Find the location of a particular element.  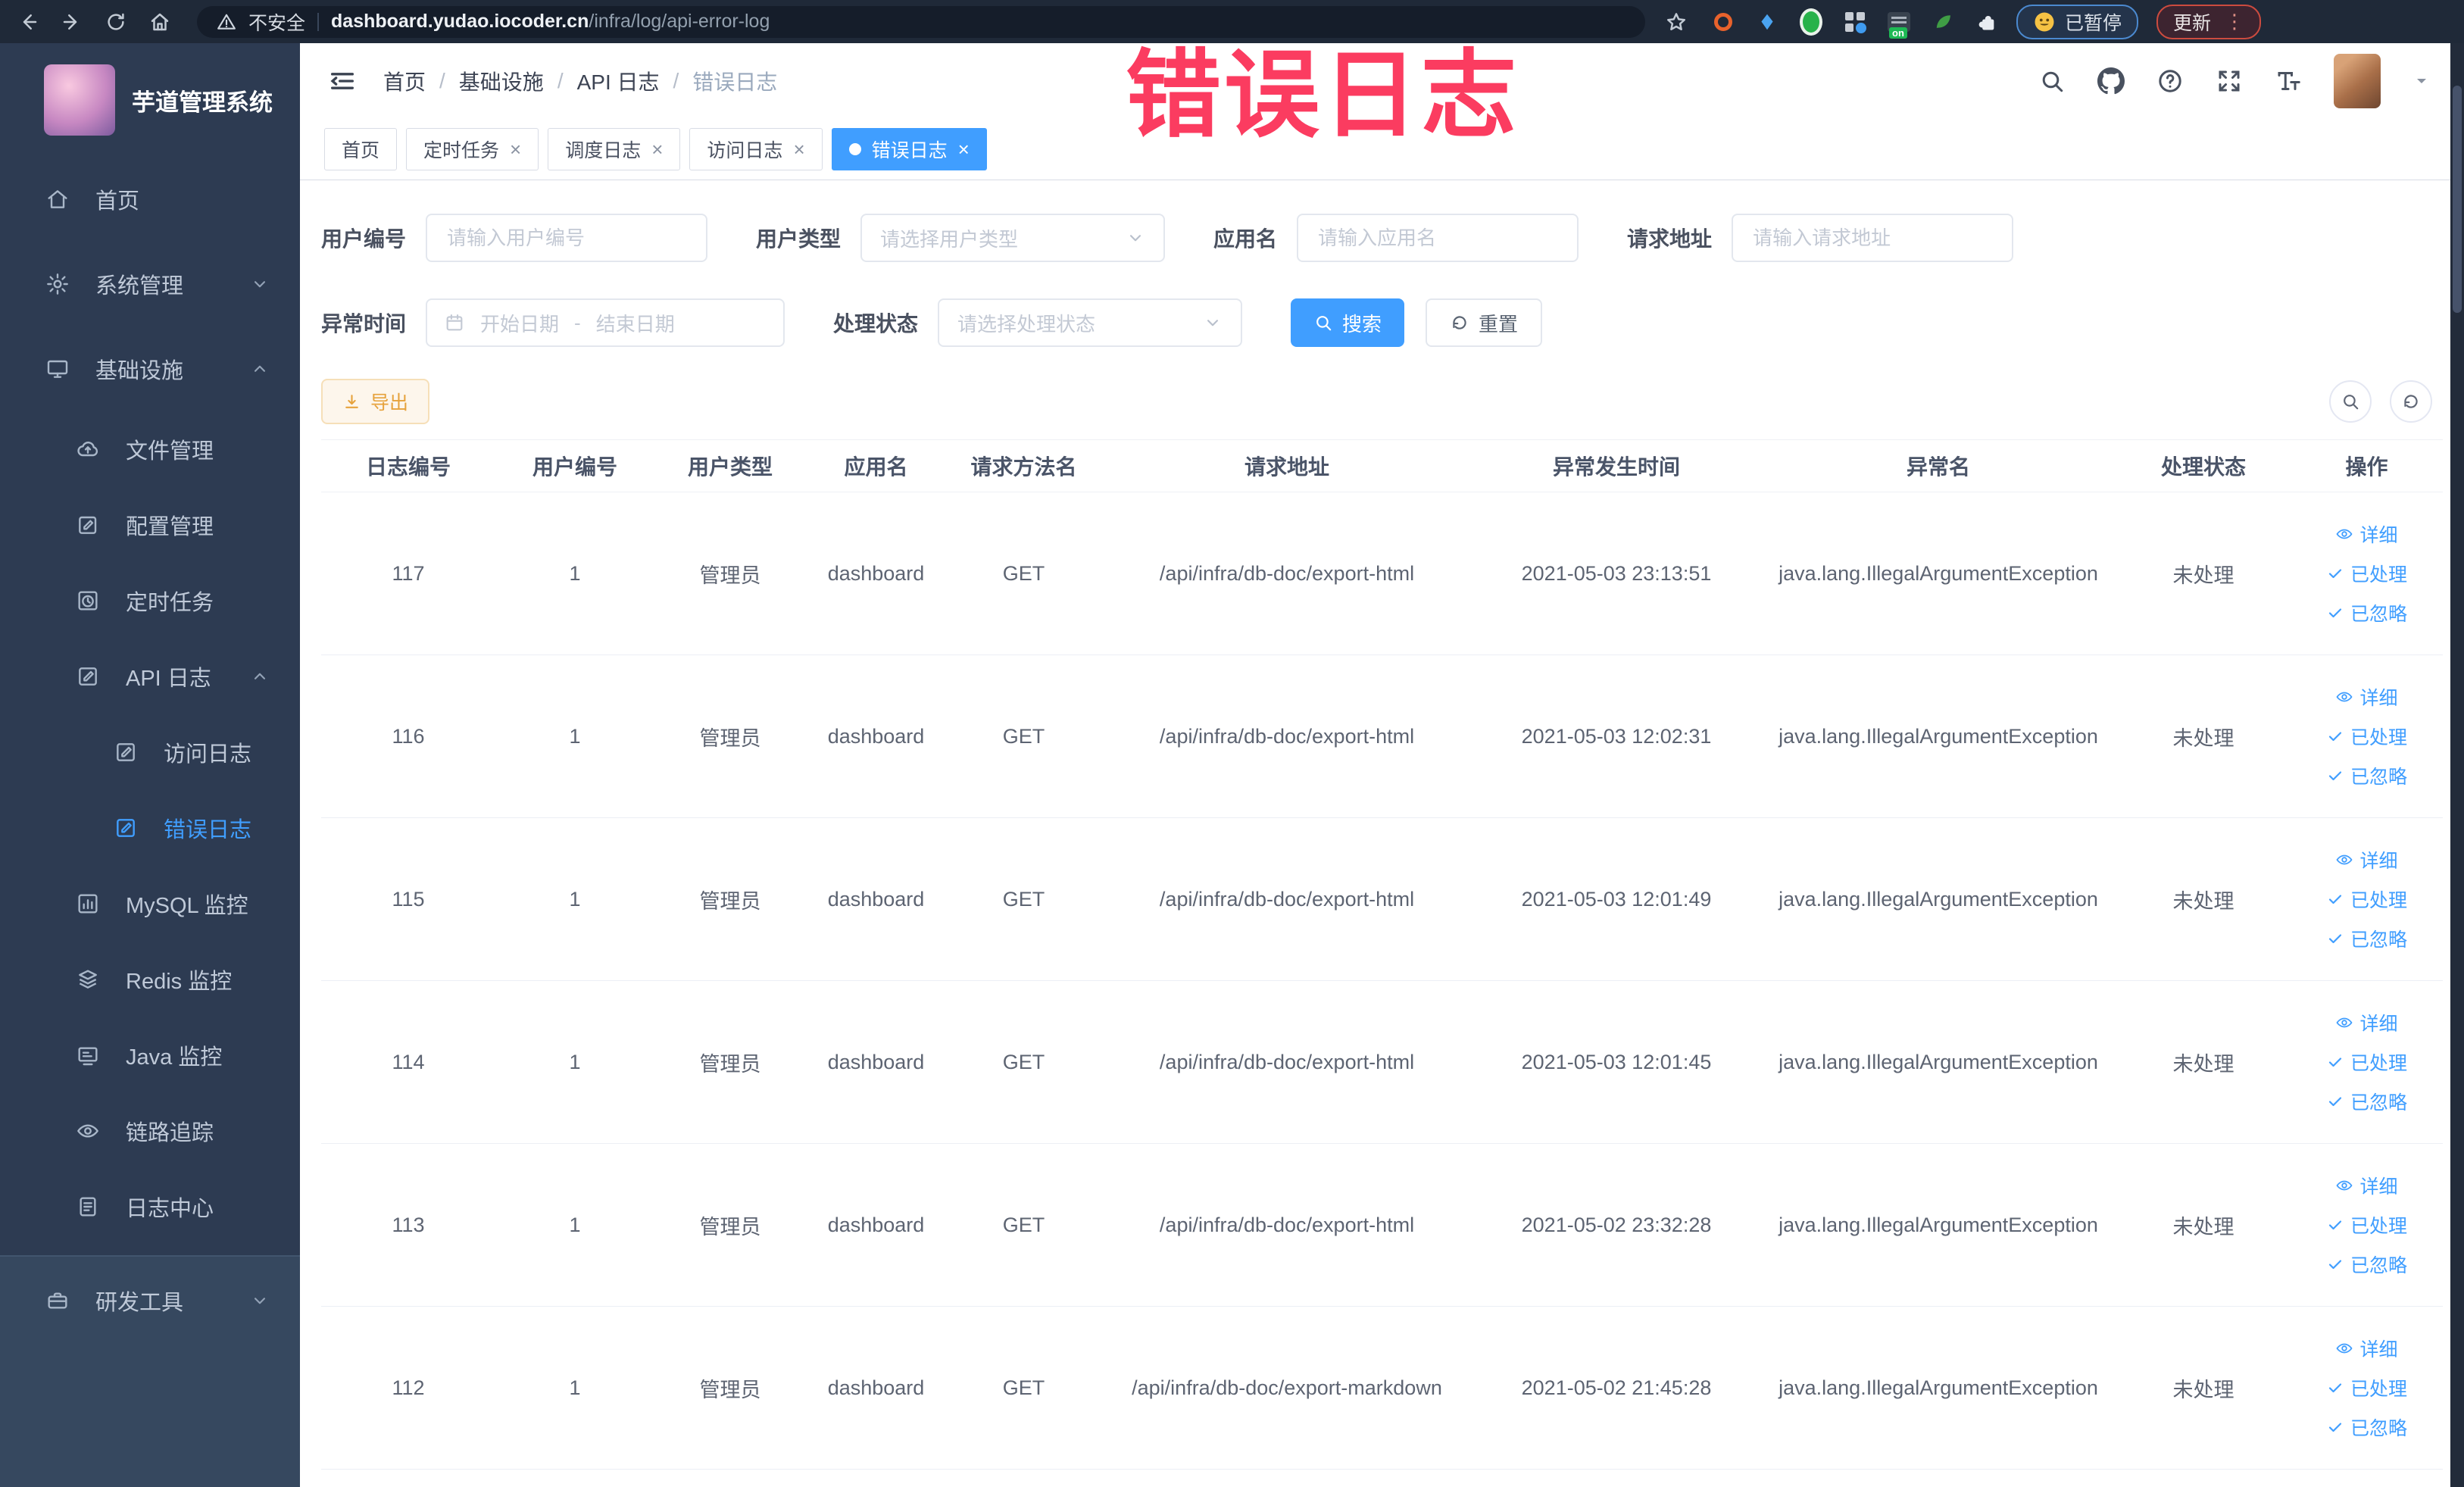

tab-home: 首页 is located at coordinates (361, 149).